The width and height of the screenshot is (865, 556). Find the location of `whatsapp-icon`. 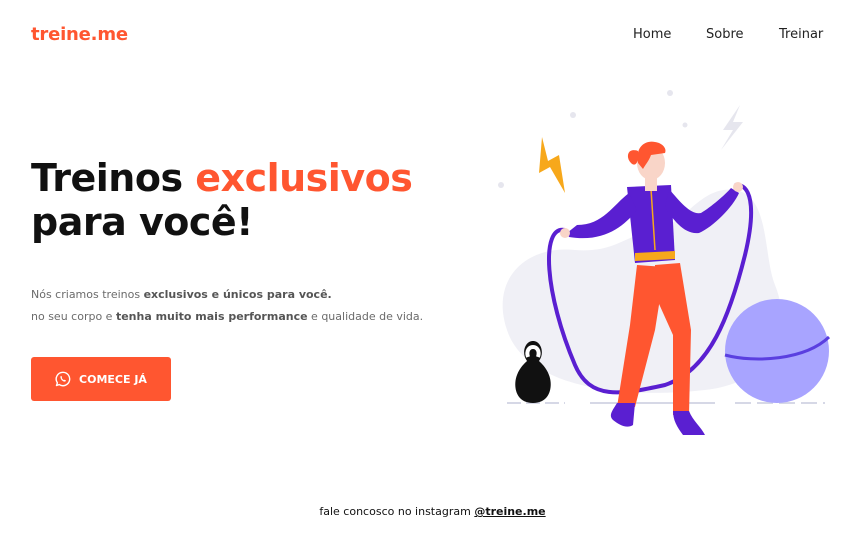

whatsapp-icon is located at coordinates (63, 379).